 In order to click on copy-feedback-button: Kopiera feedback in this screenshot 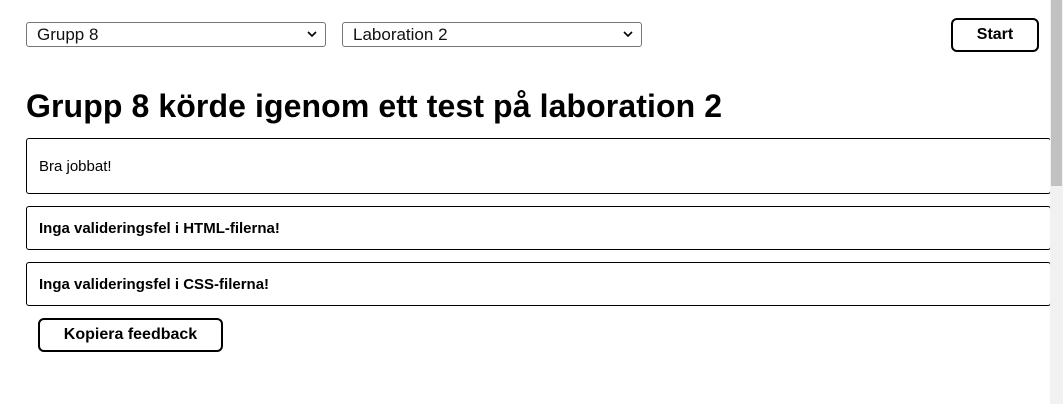, I will do `click(130, 335)`.